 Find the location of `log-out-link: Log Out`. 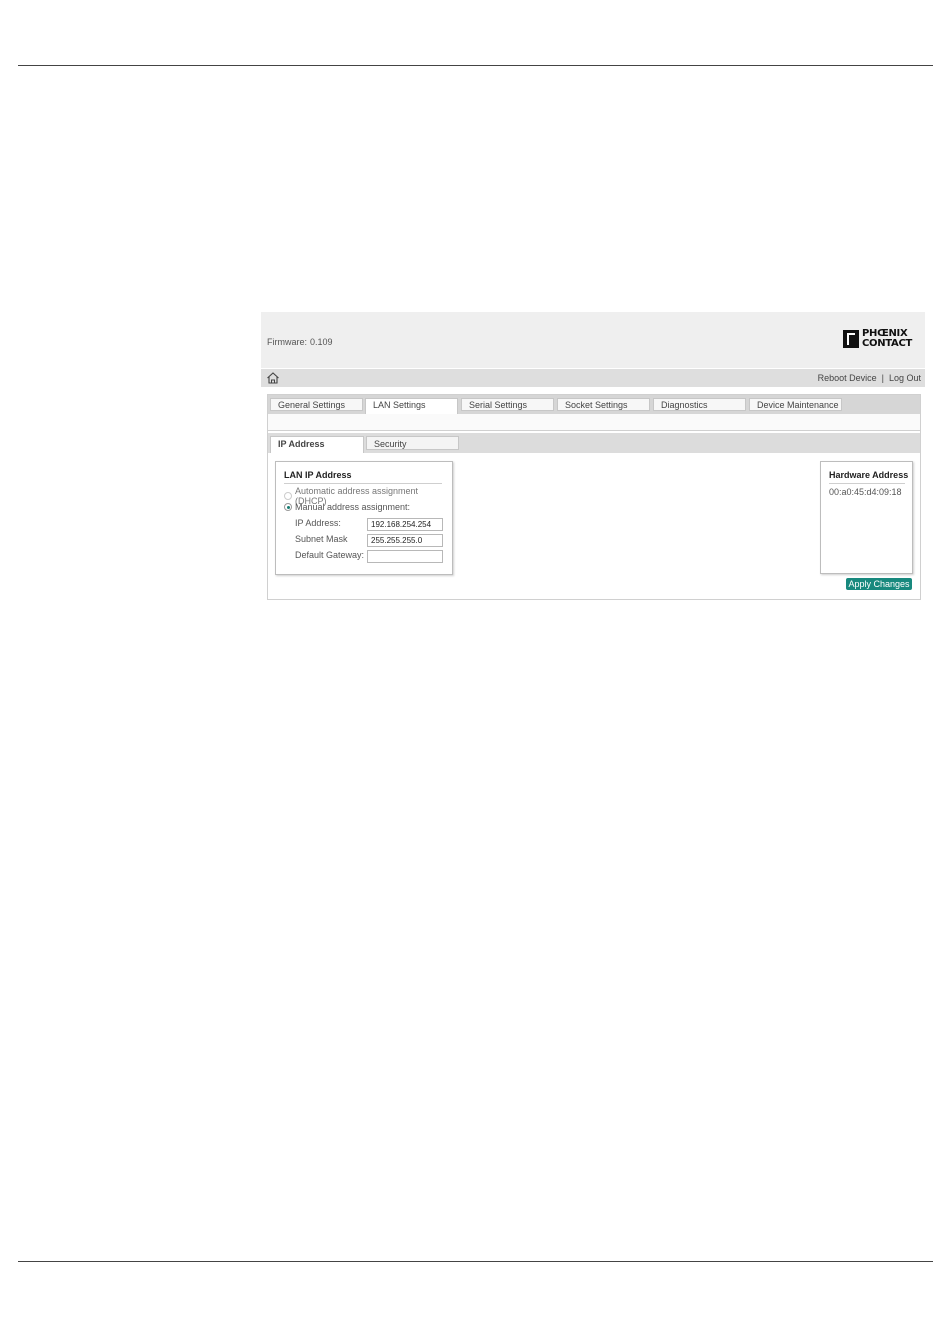

log-out-link: Log Out is located at coordinates (905, 378).